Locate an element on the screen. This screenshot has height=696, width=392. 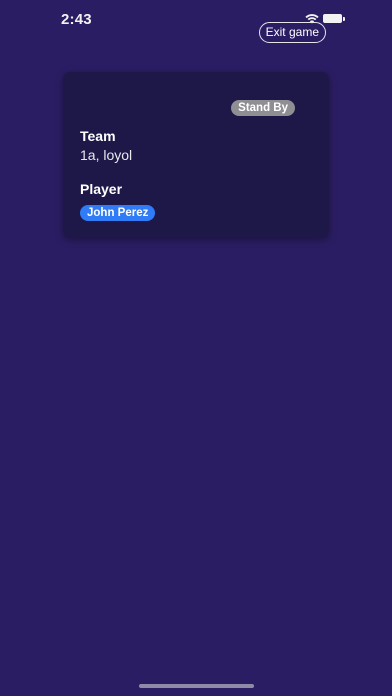
team-heading: Team is located at coordinates (98, 136).